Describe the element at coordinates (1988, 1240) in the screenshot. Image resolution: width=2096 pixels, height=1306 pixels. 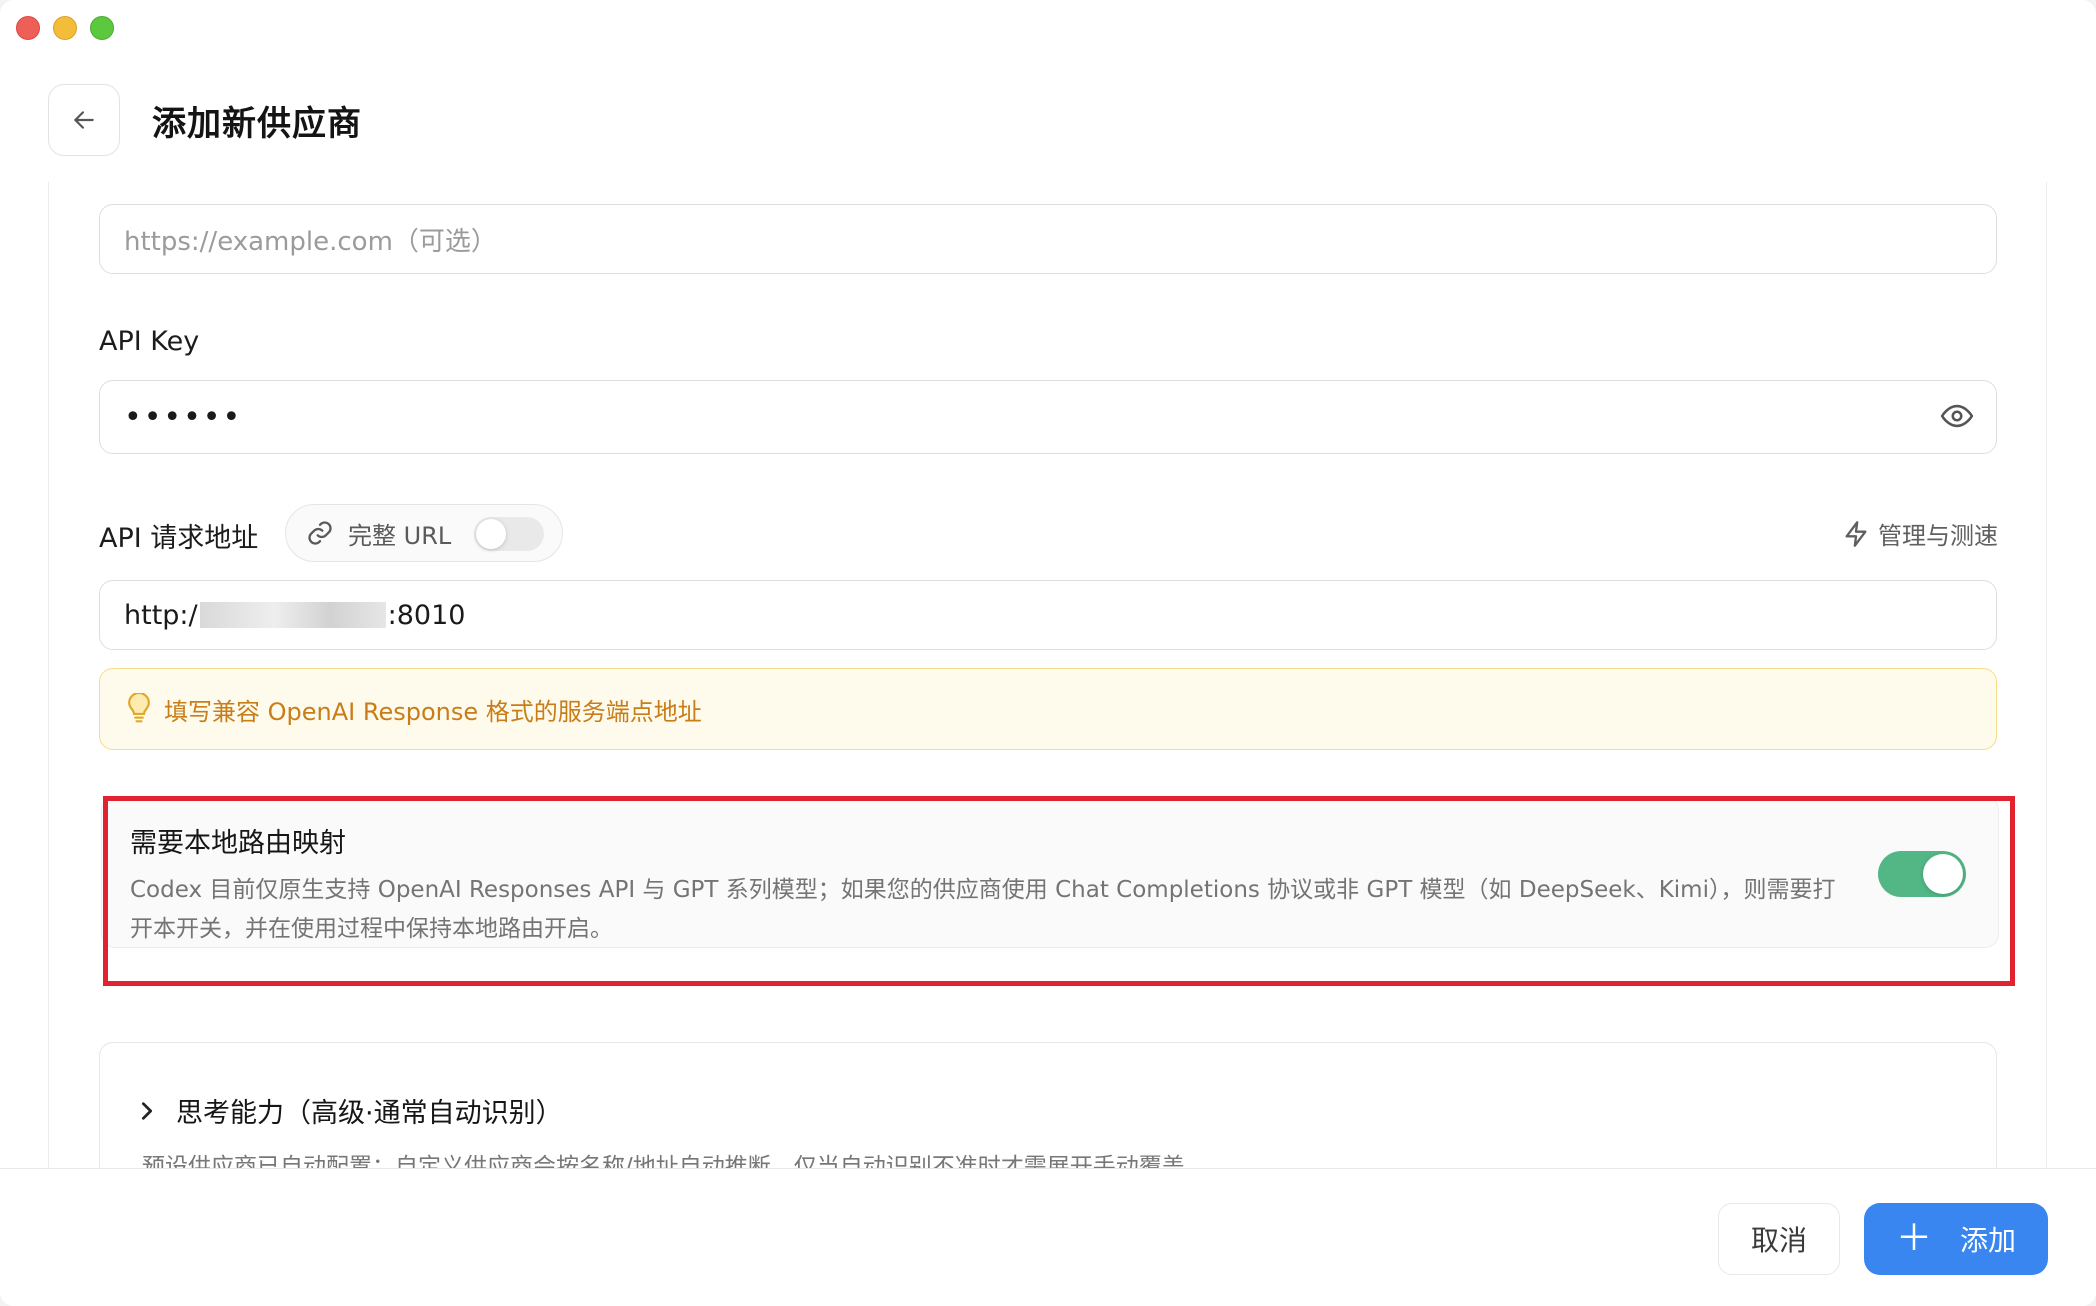
I see `add-button-label: 添加` at that location.